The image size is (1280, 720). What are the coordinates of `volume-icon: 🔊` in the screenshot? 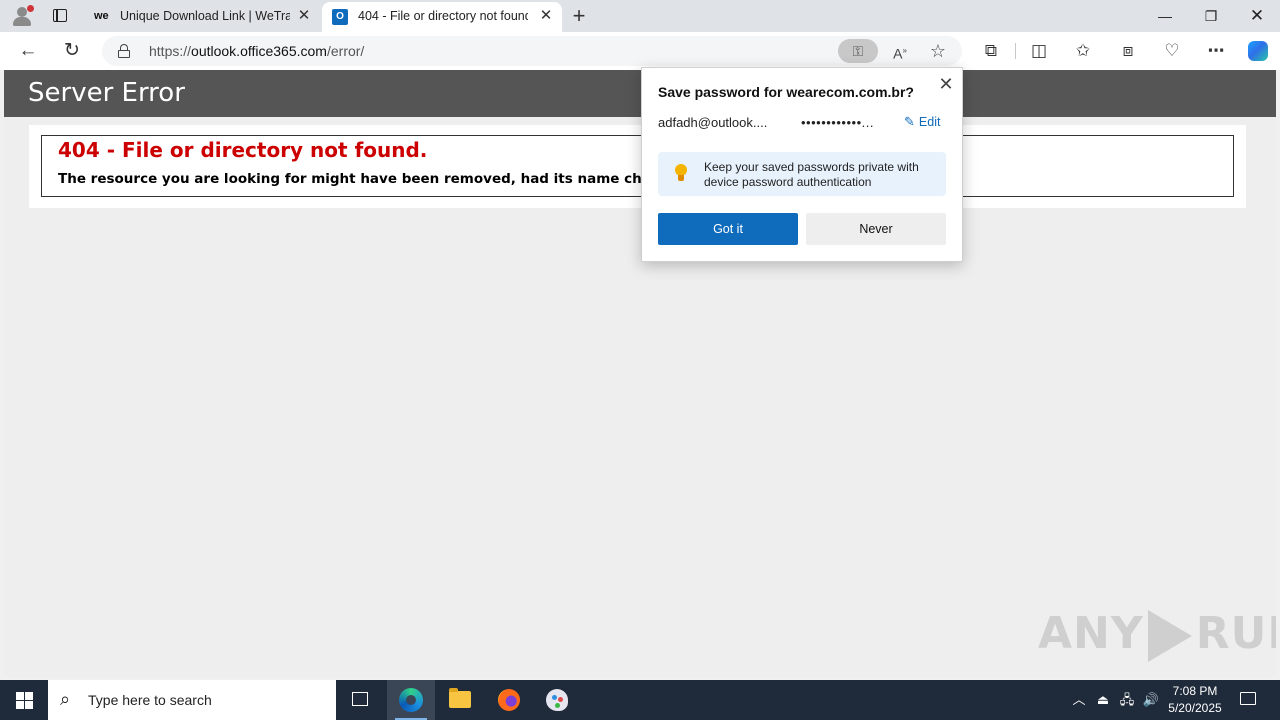 It's located at (1151, 700).